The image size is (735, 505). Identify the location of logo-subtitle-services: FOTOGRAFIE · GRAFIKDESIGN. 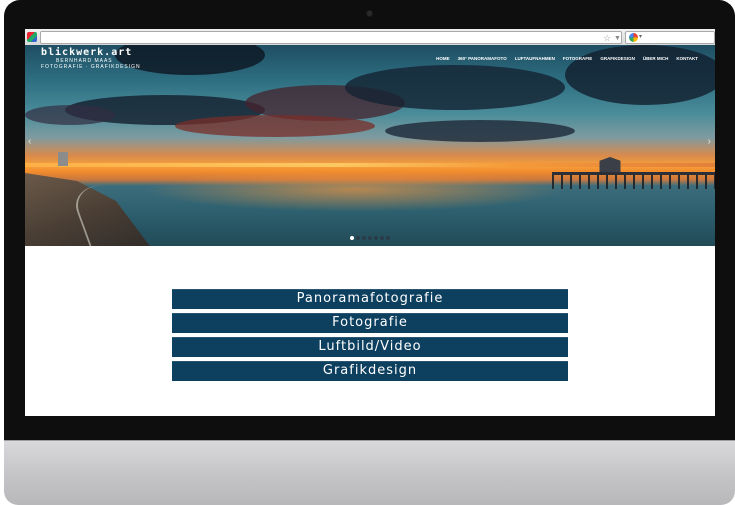
(91, 67).